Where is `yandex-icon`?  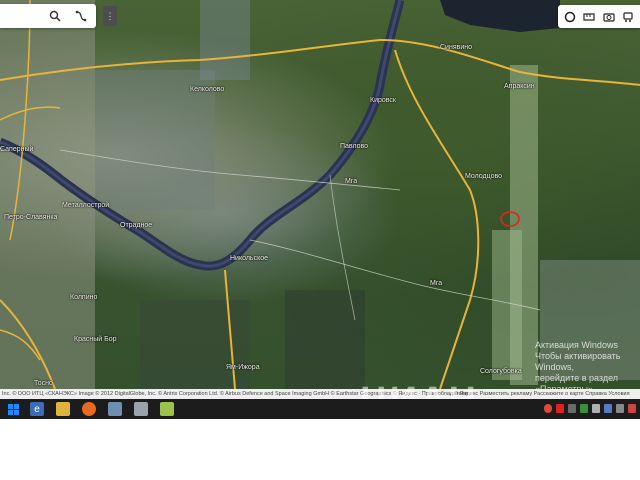 yandex-icon is located at coordinates (560, 408).